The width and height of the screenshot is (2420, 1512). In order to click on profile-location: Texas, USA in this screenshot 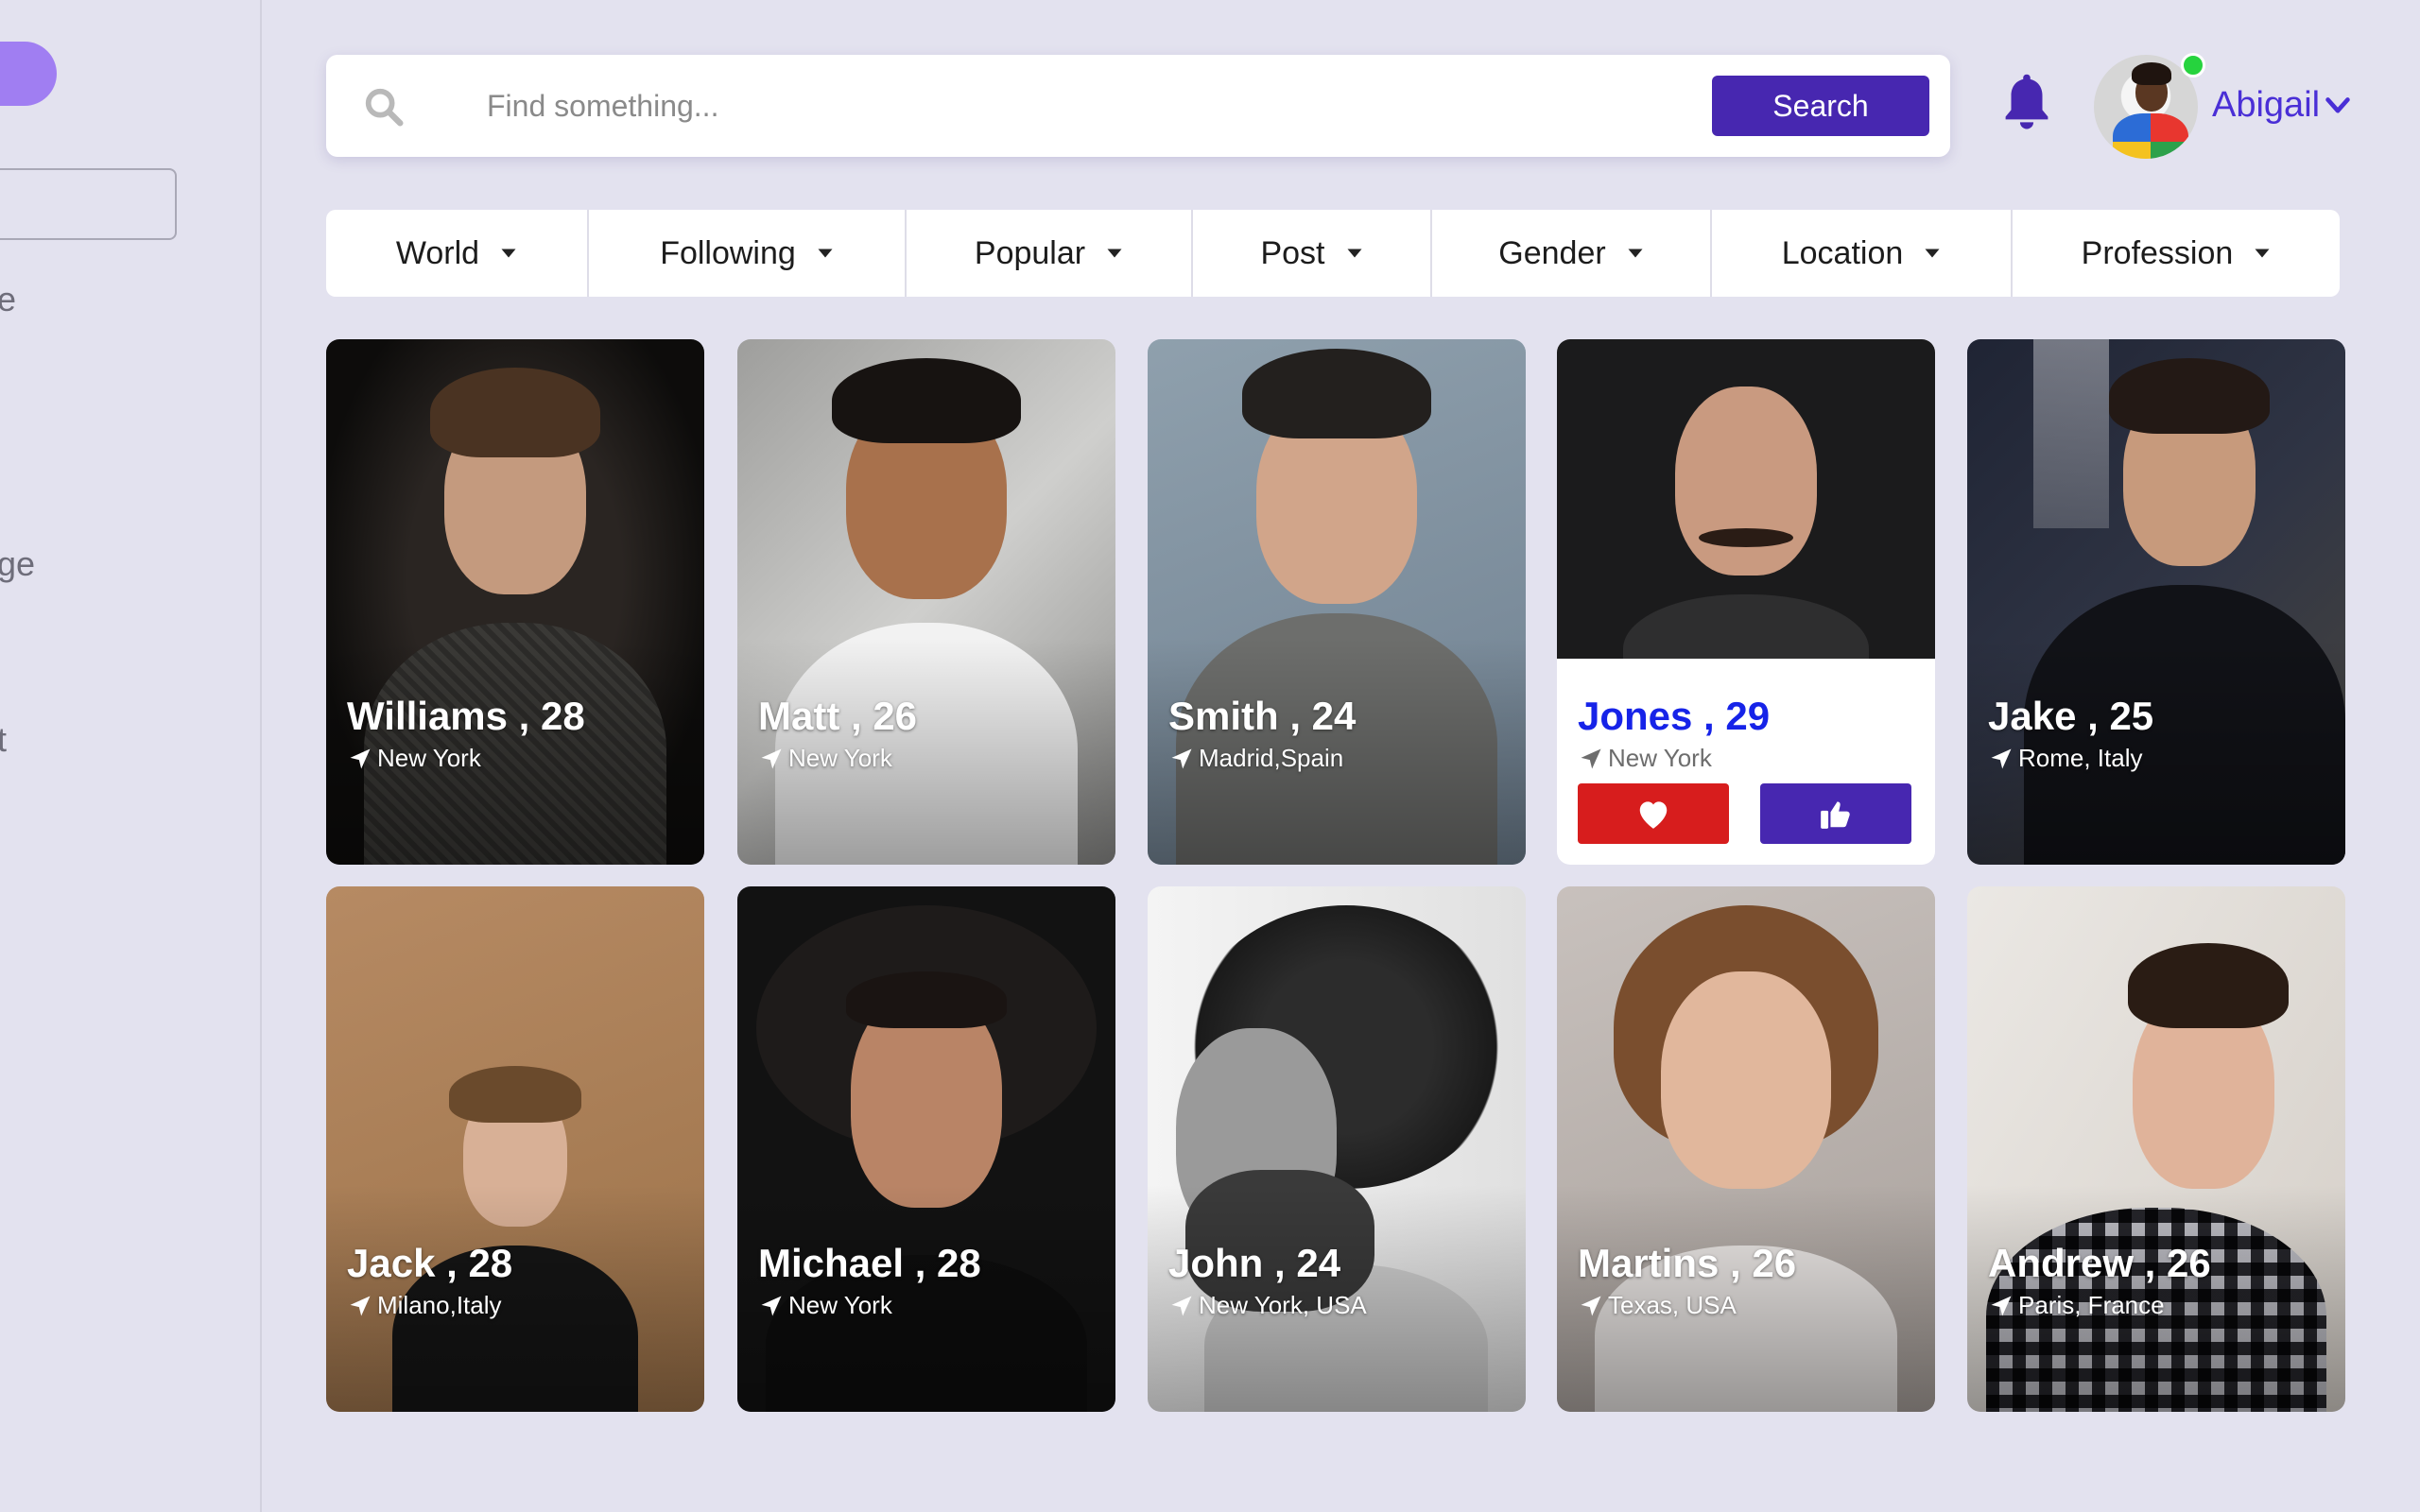, I will do `click(1658, 1305)`.